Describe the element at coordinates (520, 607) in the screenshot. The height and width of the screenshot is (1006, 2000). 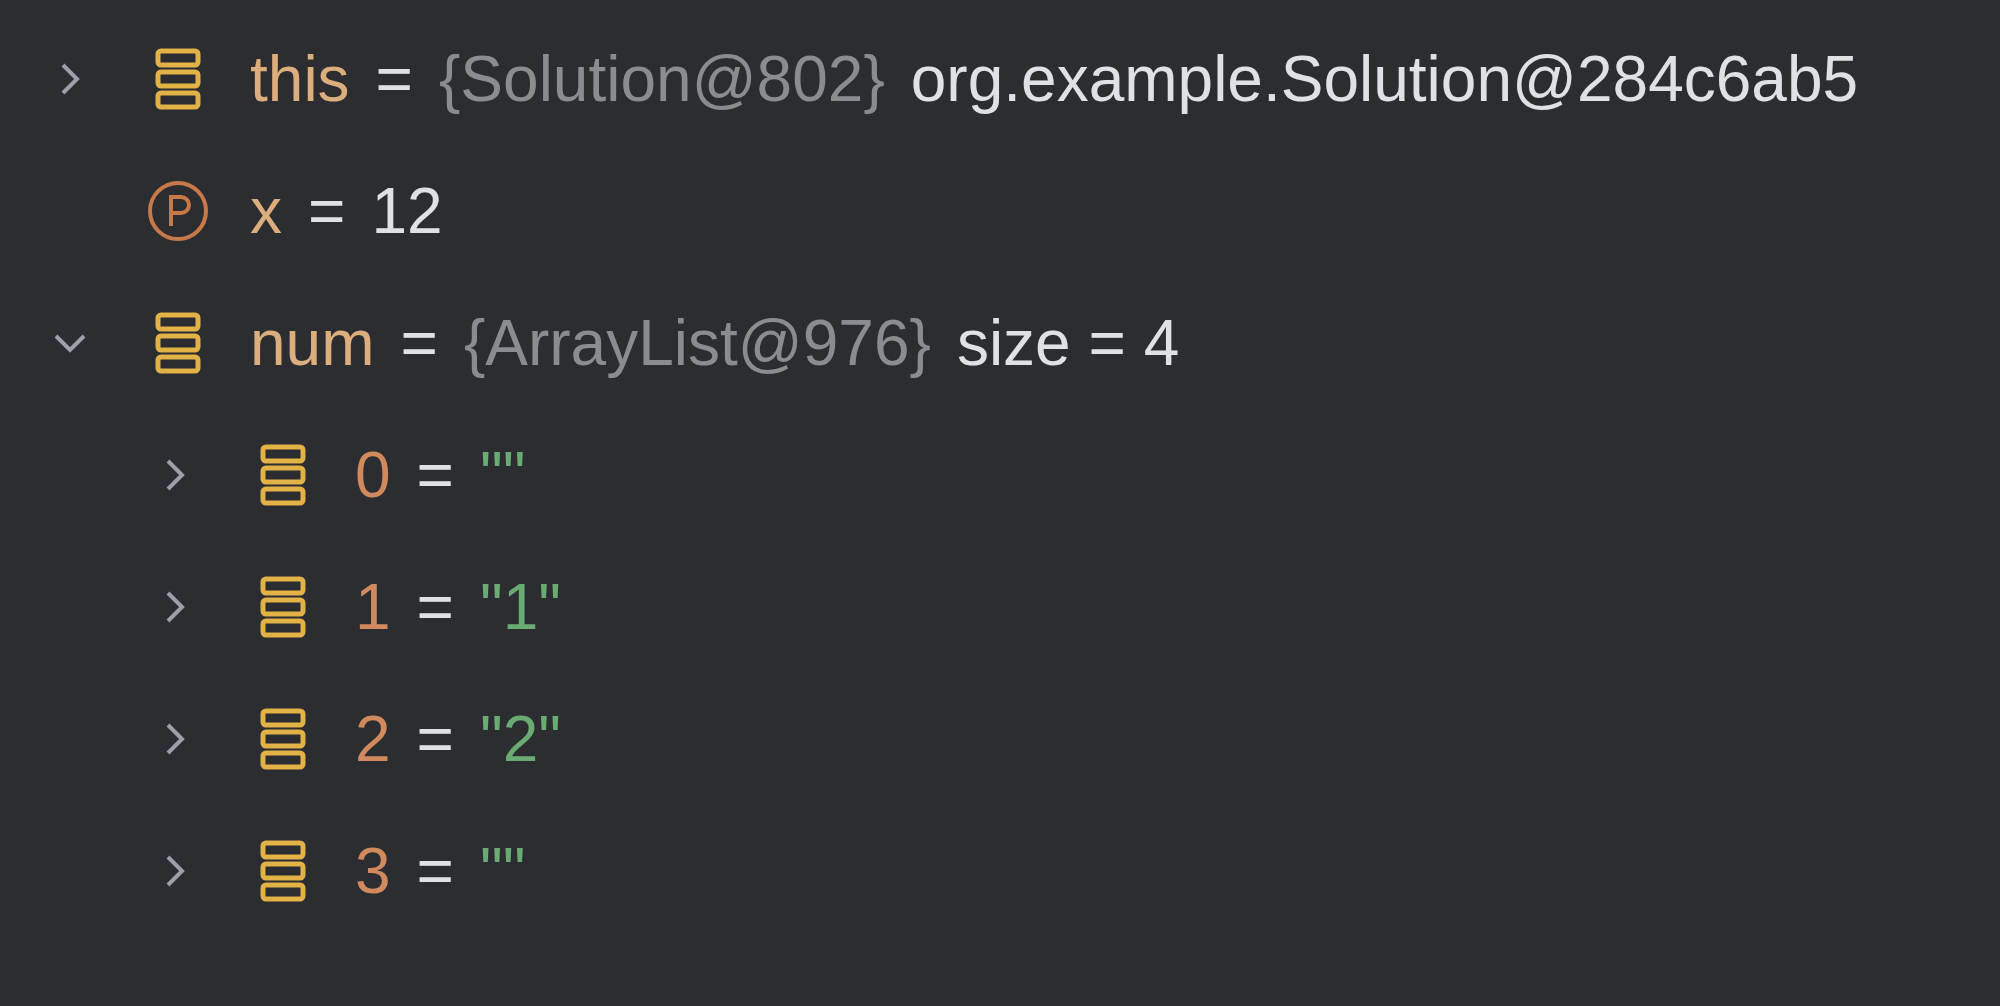
I see `variable-value: "1"` at that location.